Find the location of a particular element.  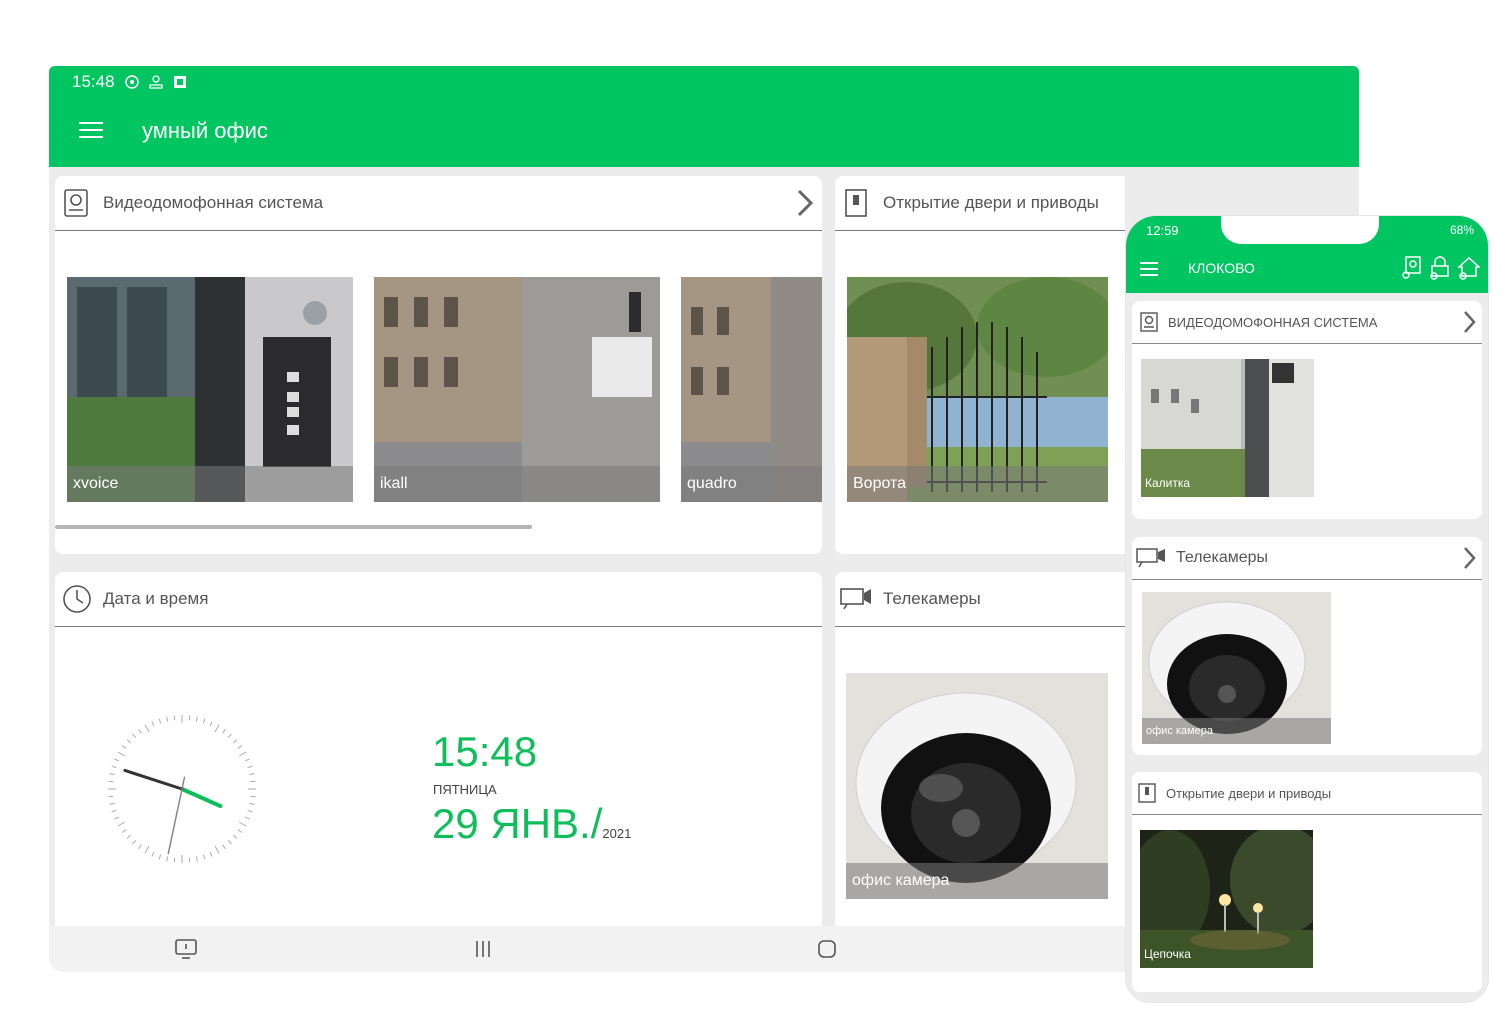

recent-apps-icon is located at coordinates (483, 949).